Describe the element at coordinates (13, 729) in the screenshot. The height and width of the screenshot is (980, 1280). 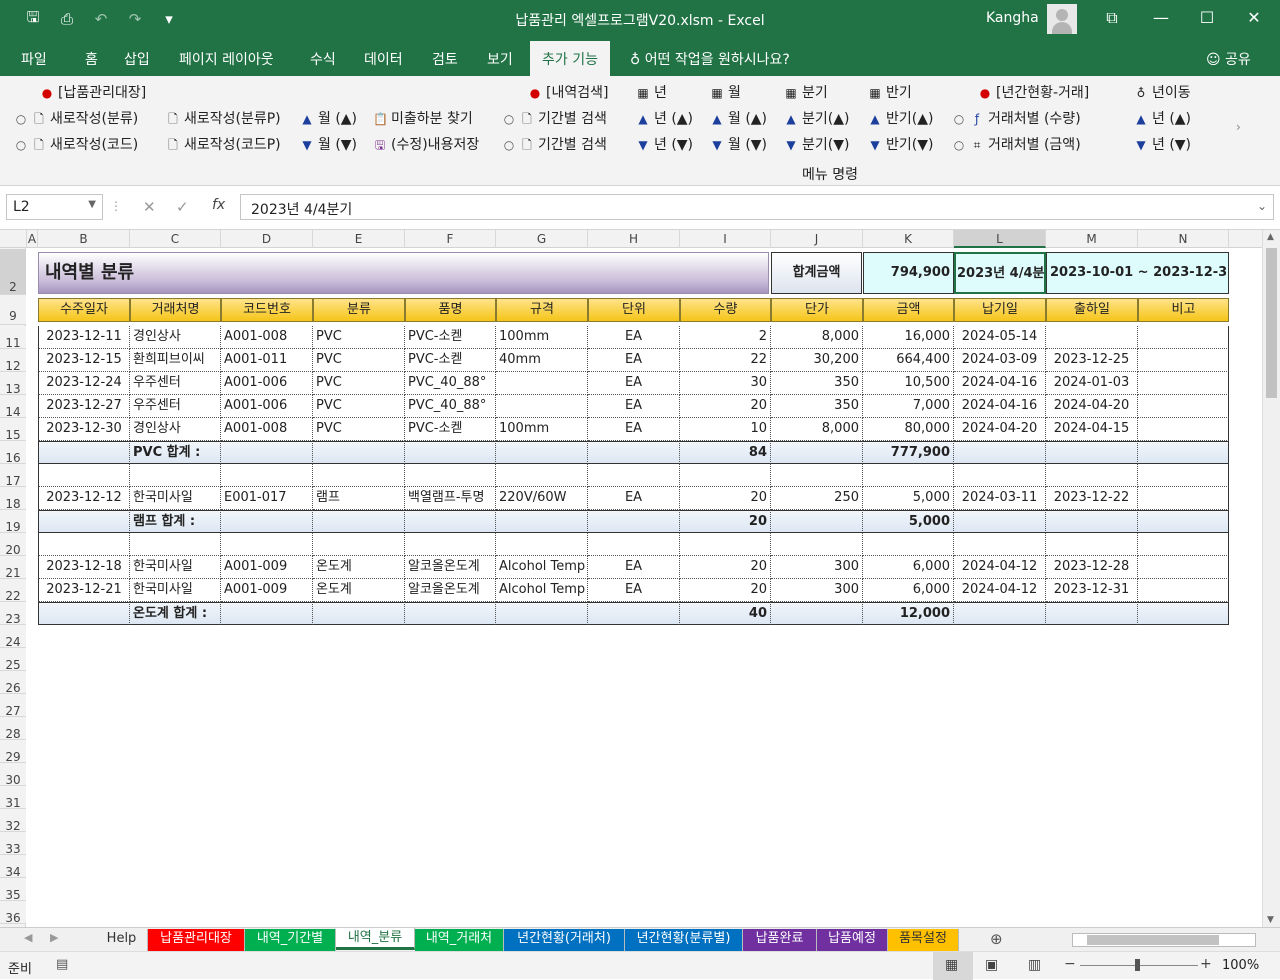
I see `row-header-28: 28` at that location.